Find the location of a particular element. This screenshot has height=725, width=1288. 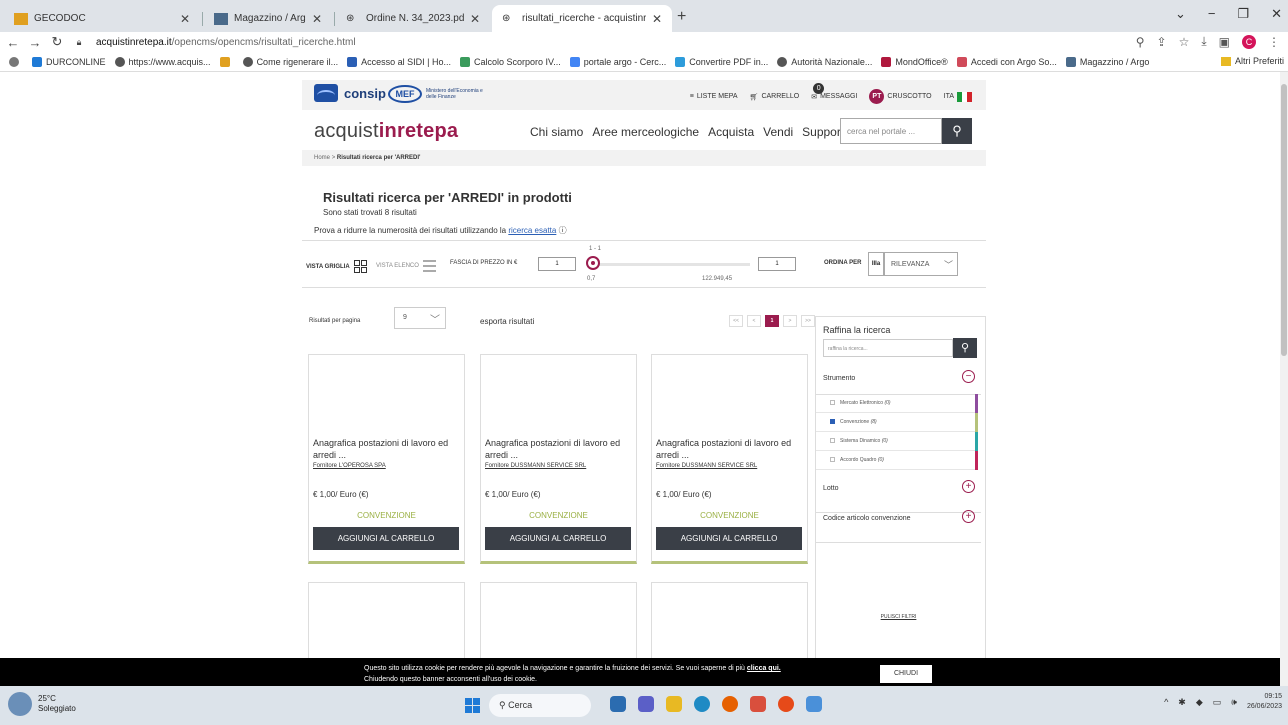

bookmark-item: Magazzino / Argo is located at coordinates (1107, 61).